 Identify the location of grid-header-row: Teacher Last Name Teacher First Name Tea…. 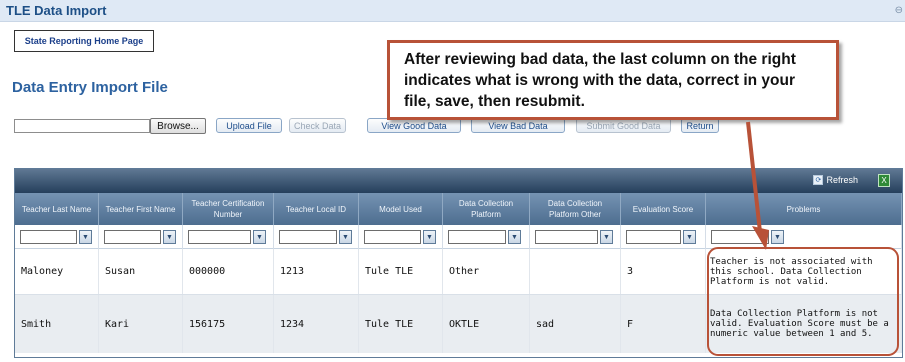
(458, 209).